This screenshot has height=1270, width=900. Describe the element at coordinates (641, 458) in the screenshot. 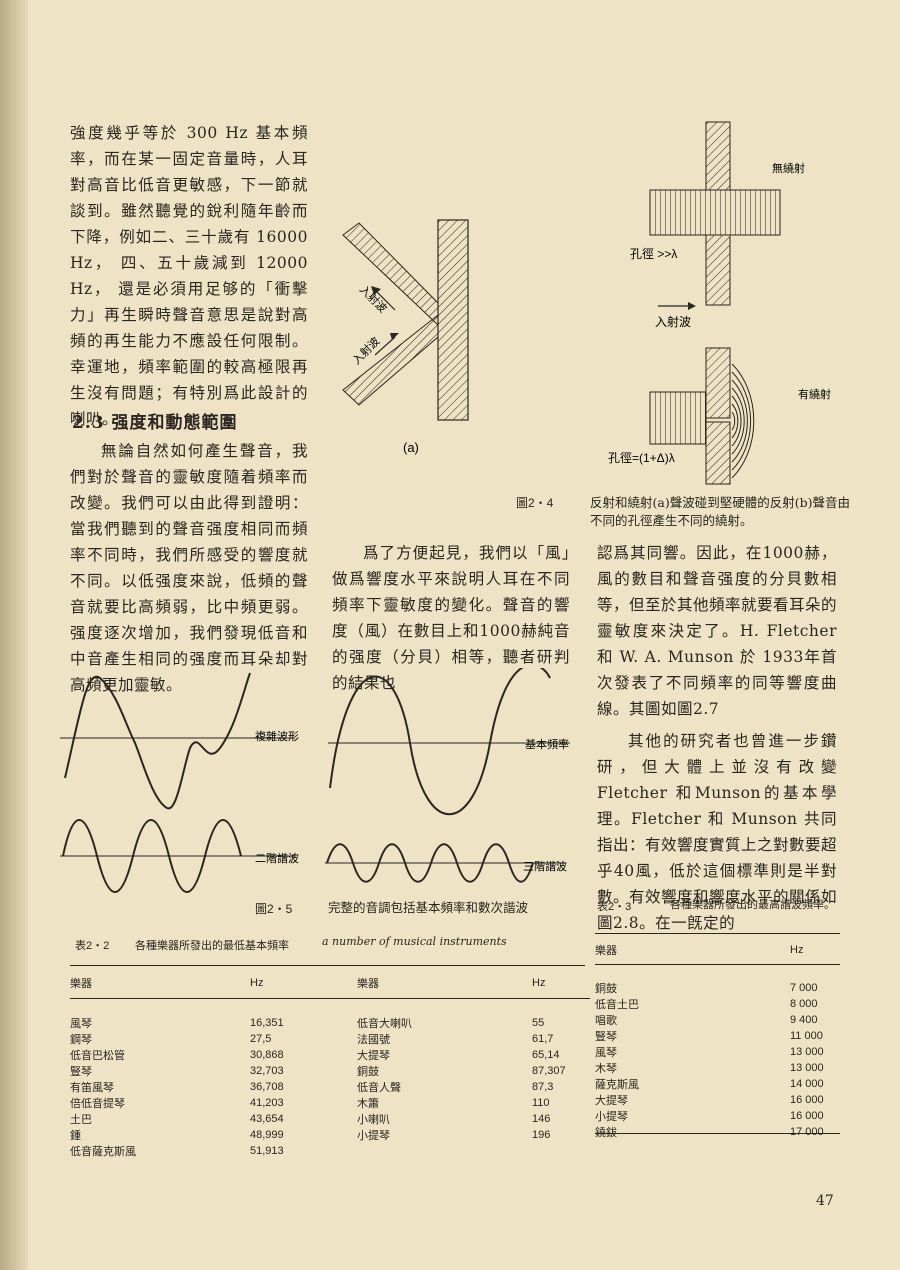

I see `aperture-close-label: 孔徑=(1+Δ)λ` at that location.